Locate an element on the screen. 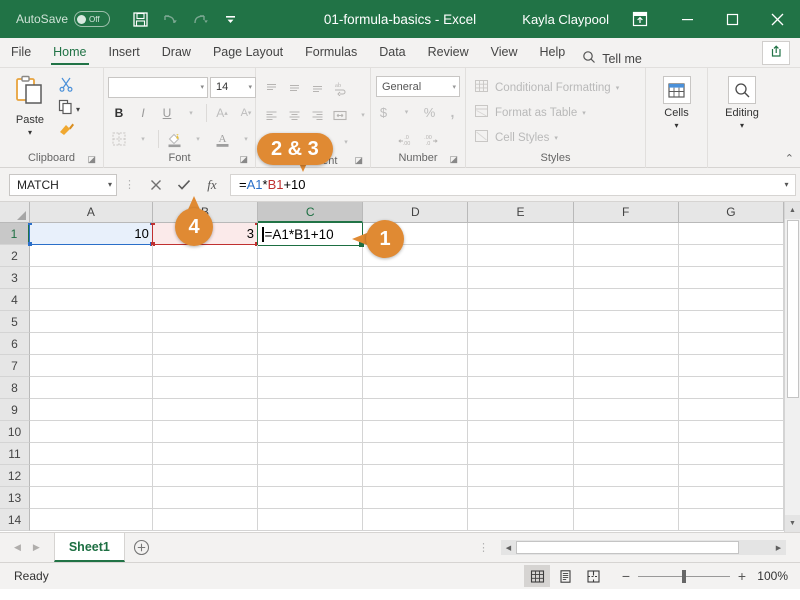 The width and height of the screenshot is (800, 600). cell-A12 is located at coordinates (91, 476).